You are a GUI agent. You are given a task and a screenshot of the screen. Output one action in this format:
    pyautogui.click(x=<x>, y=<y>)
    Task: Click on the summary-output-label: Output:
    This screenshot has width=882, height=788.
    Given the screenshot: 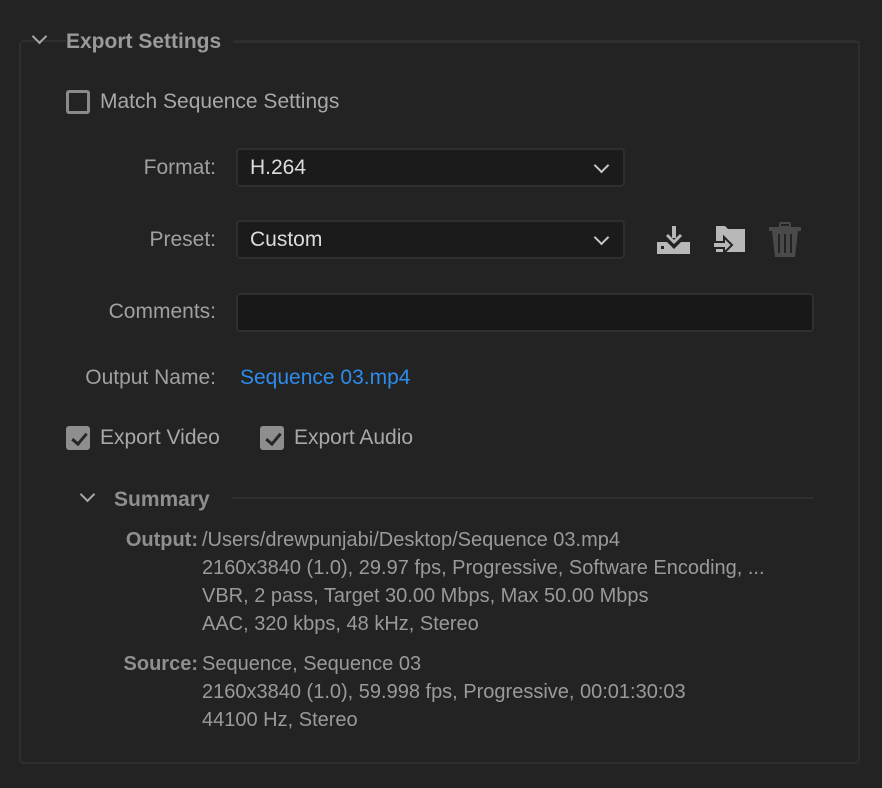 What is the action you would take?
    pyautogui.click(x=161, y=540)
    